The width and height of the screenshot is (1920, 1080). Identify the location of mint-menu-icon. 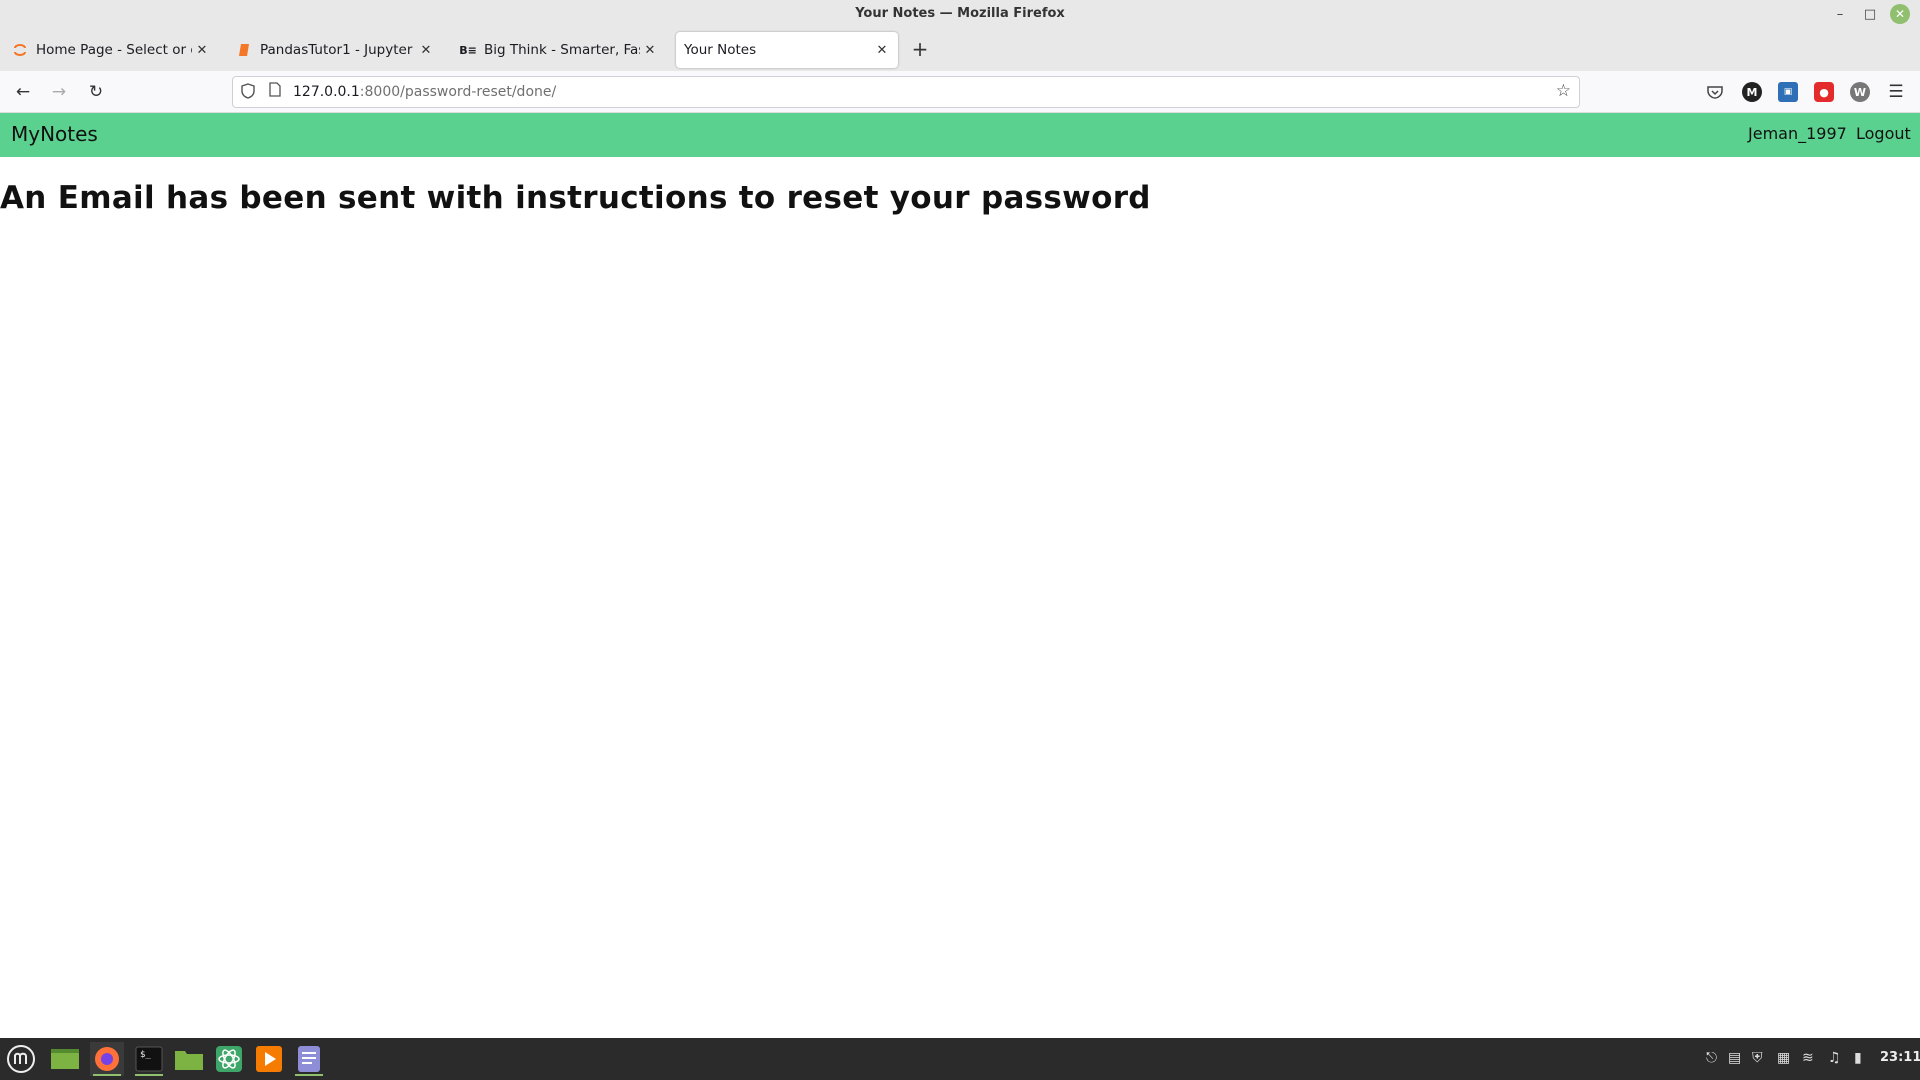
(21, 1059).